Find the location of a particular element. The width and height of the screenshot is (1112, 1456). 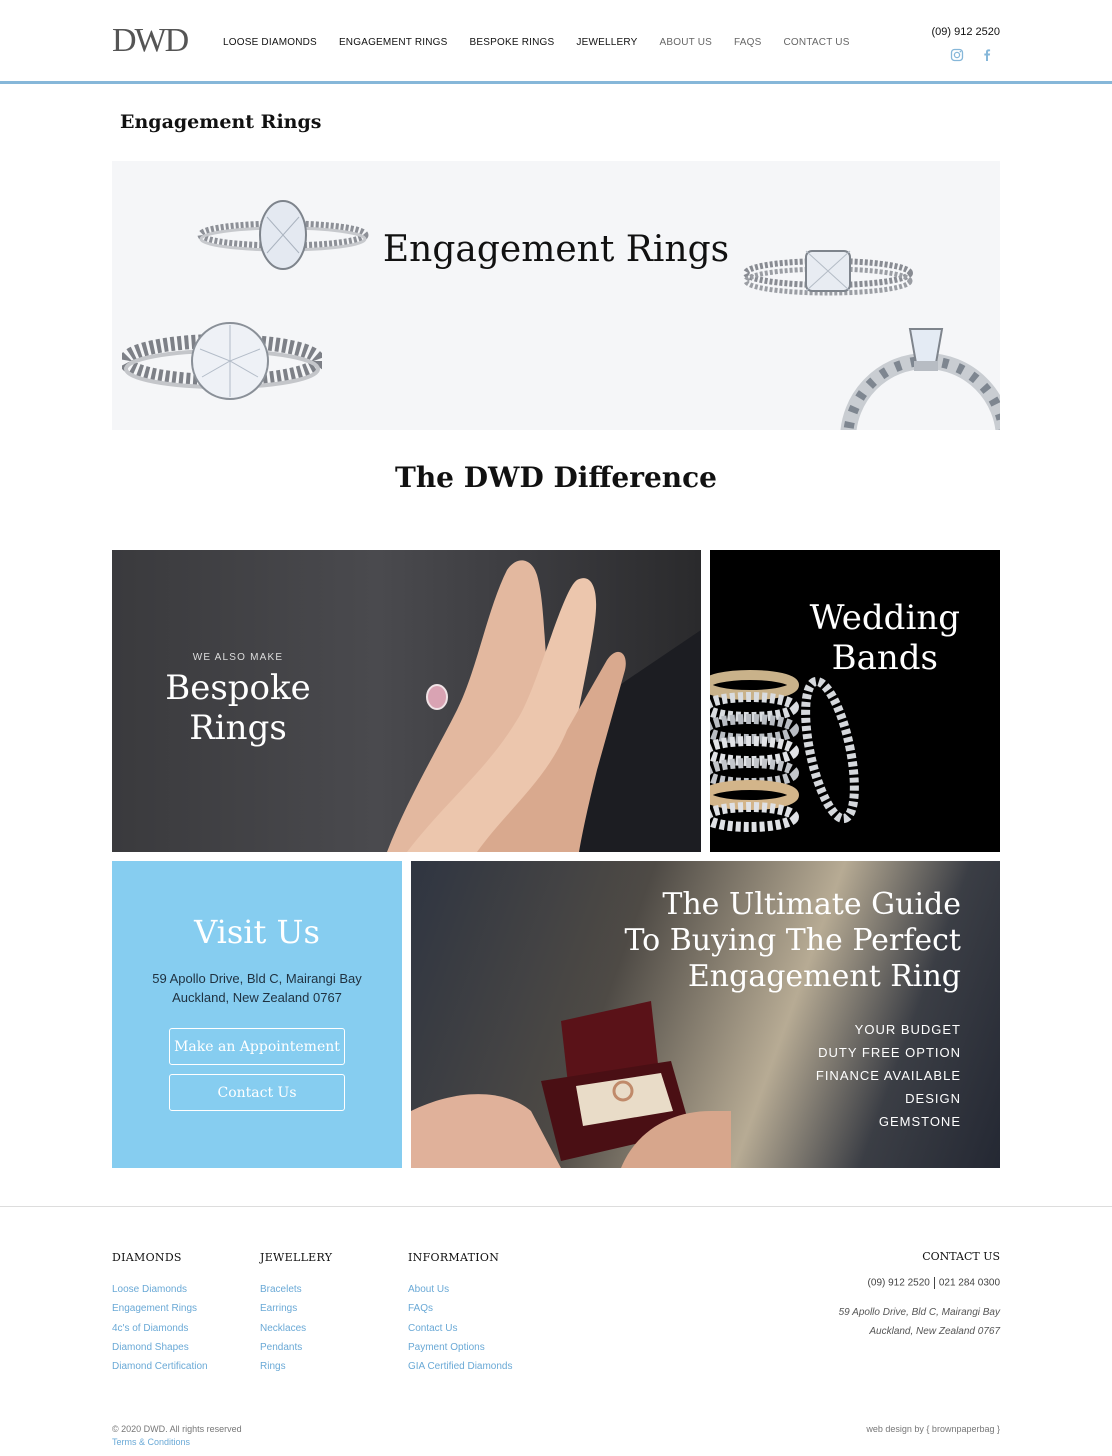

ring-image-pave is located at coordinates (222, 361).